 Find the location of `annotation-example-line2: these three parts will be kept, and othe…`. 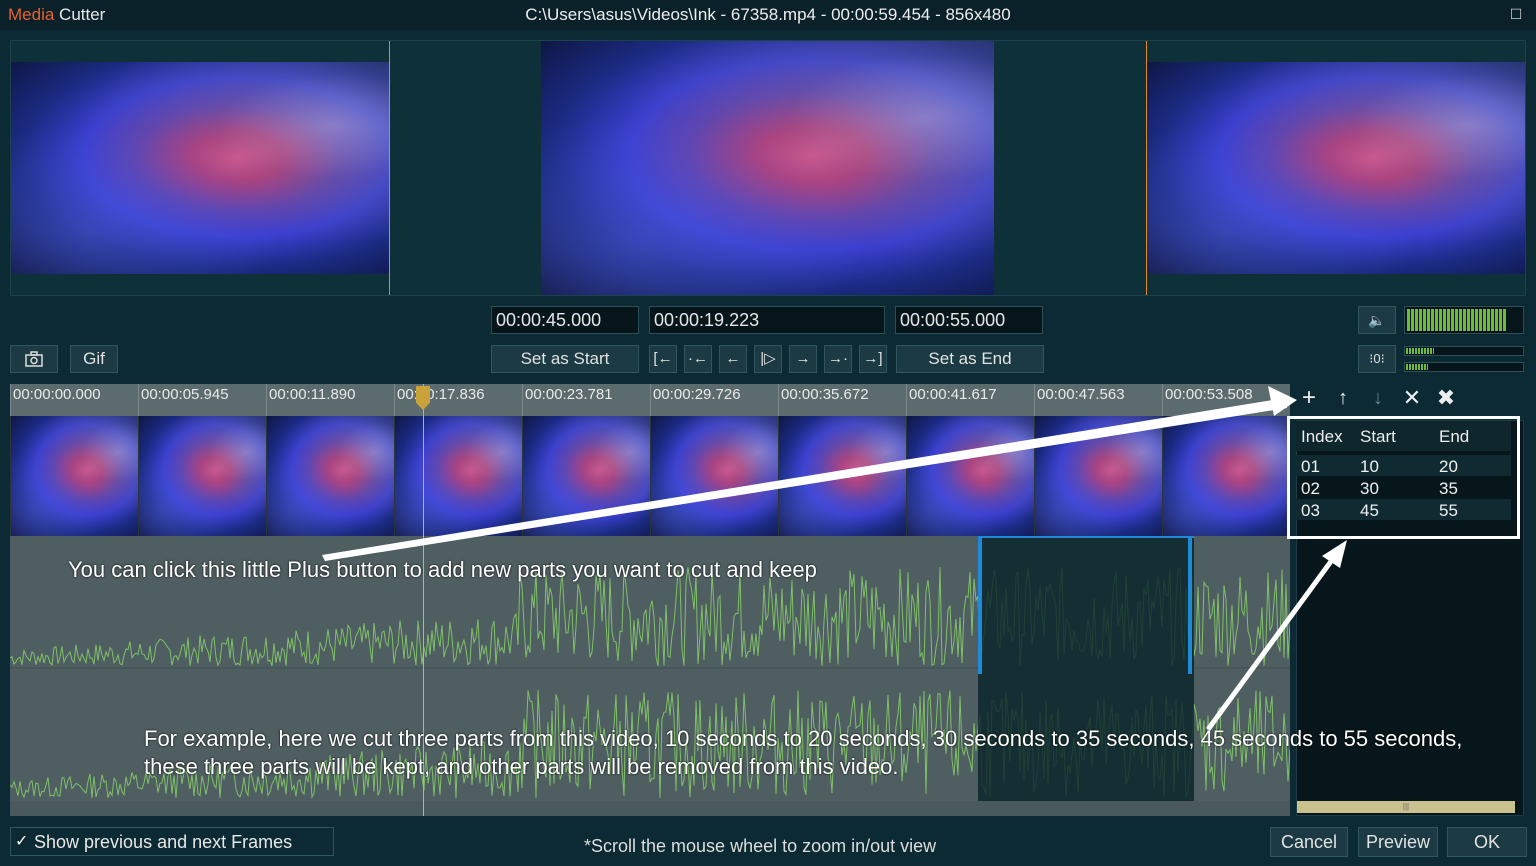

annotation-example-line2: these three parts will be kept, and othe… is located at coordinates (521, 766).